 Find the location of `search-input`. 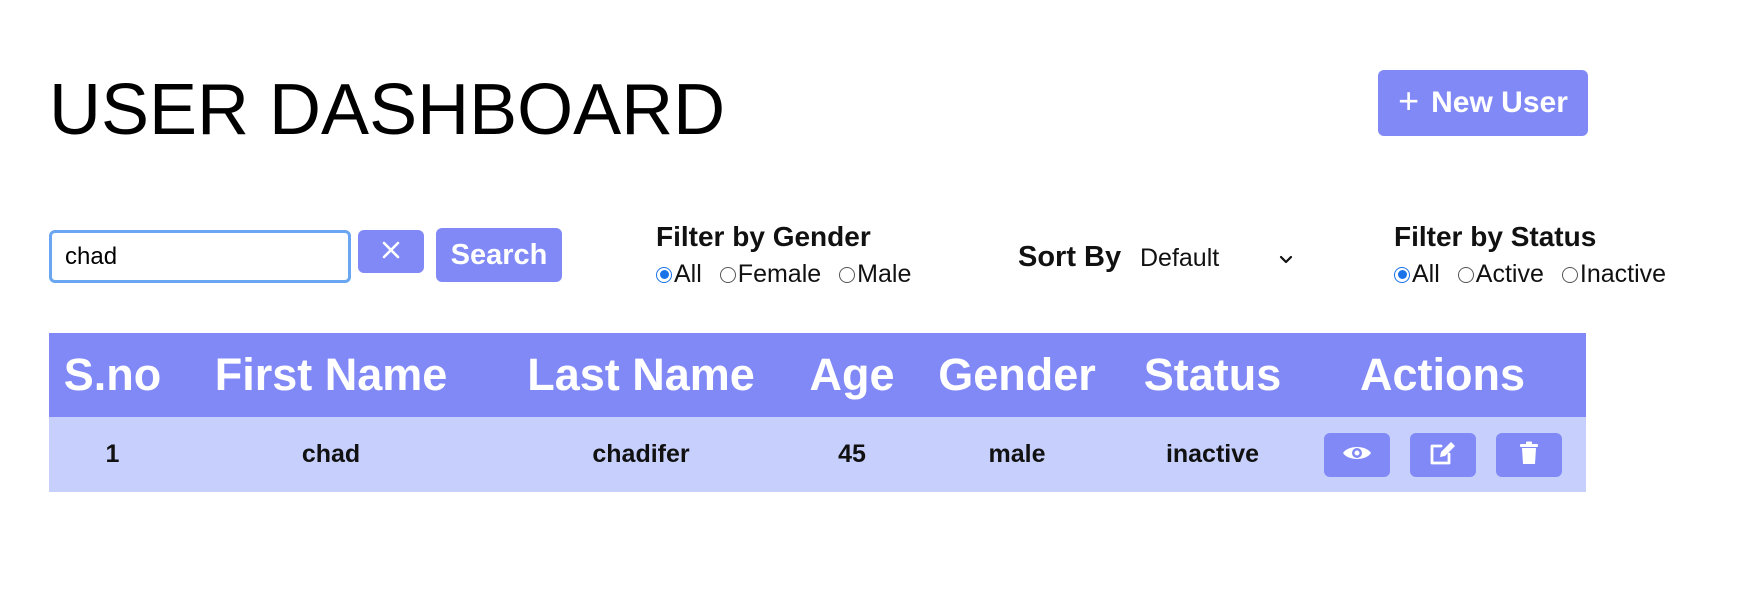

search-input is located at coordinates (200, 256).